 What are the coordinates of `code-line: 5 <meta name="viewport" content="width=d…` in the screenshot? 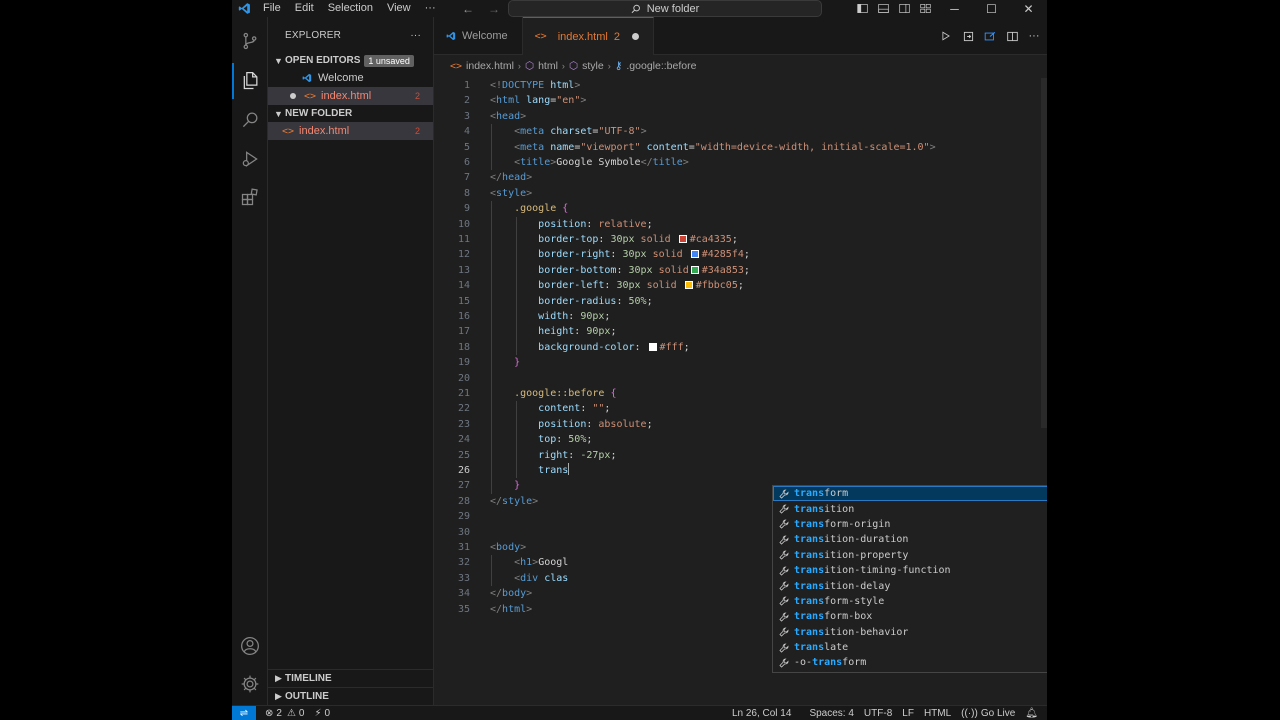 It's located at (734, 147).